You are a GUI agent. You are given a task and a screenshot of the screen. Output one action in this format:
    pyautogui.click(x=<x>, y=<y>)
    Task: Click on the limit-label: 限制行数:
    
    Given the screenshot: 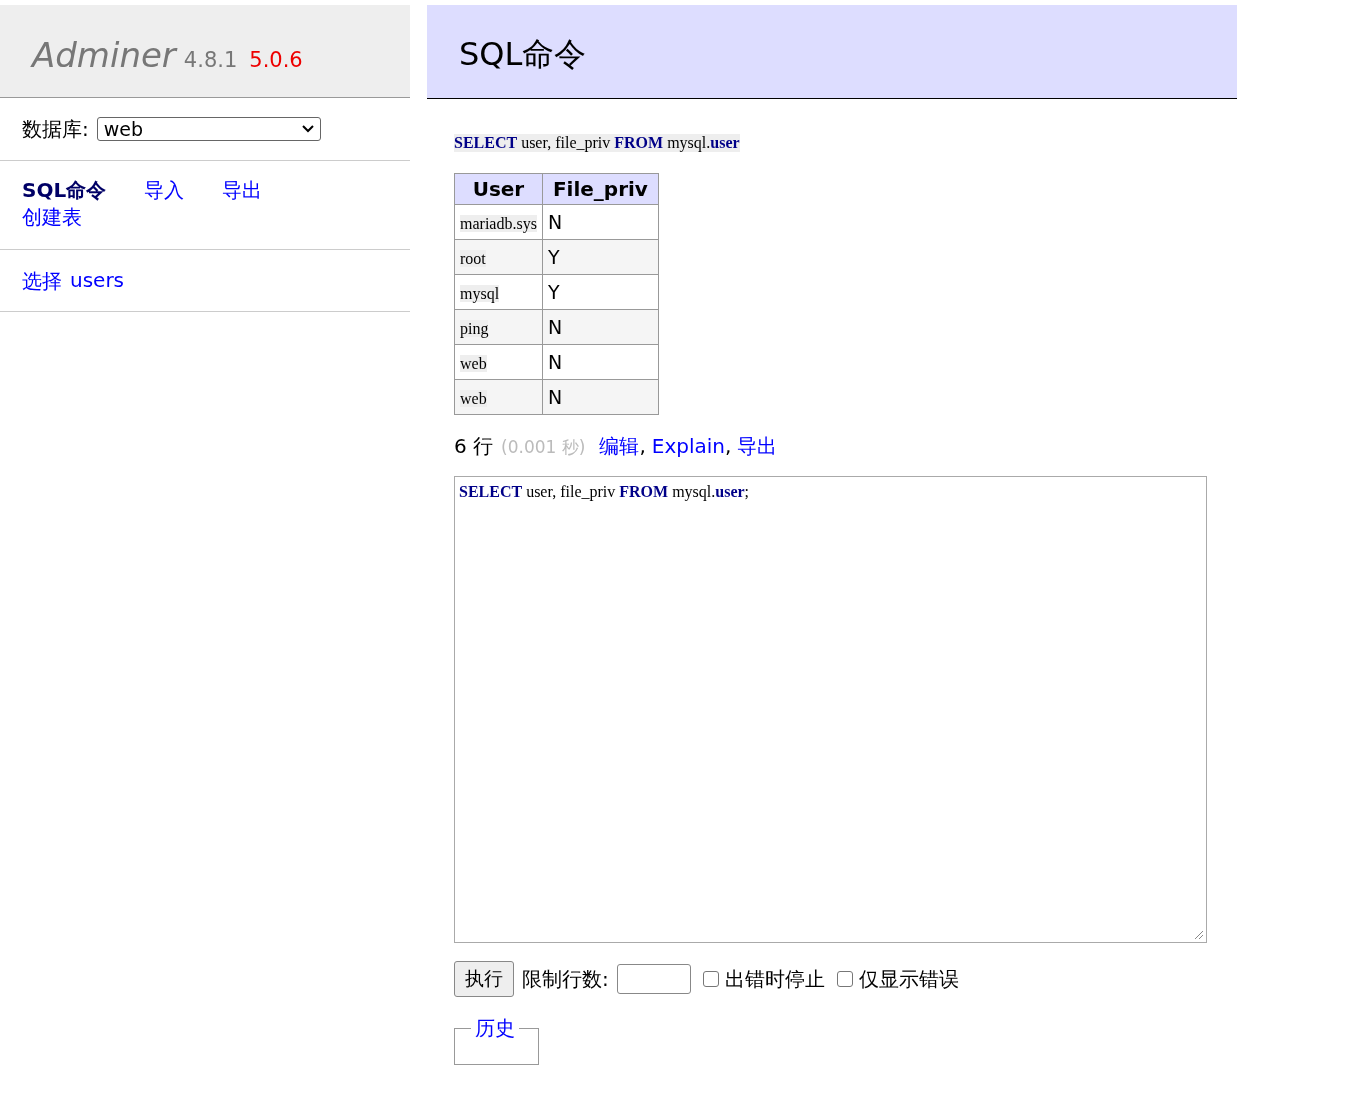 What is the action you would take?
    pyautogui.click(x=565, y=979)
    